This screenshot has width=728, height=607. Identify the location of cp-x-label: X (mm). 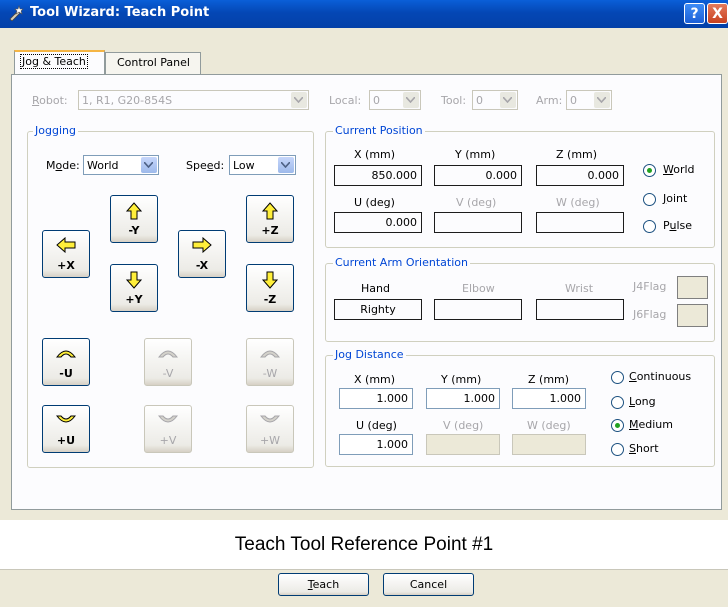
(375, 154).